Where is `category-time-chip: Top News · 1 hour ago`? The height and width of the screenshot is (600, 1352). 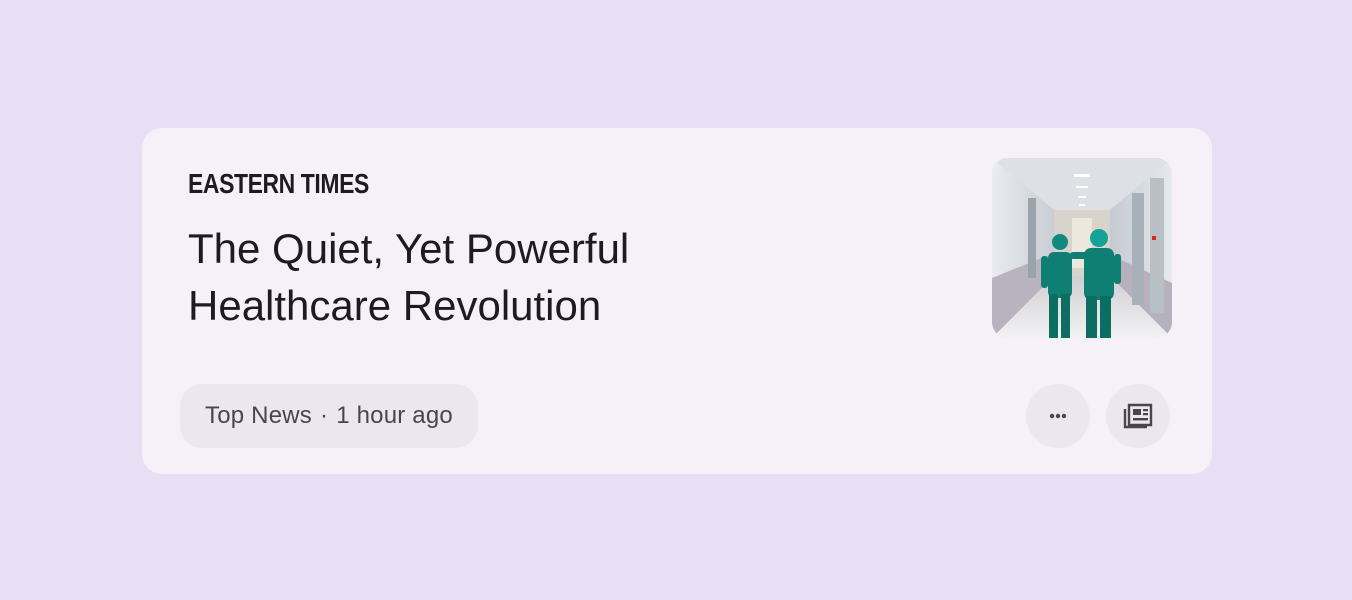 category-time-chip: Top News · 1 hour ago is located at coordinates (329, 416).